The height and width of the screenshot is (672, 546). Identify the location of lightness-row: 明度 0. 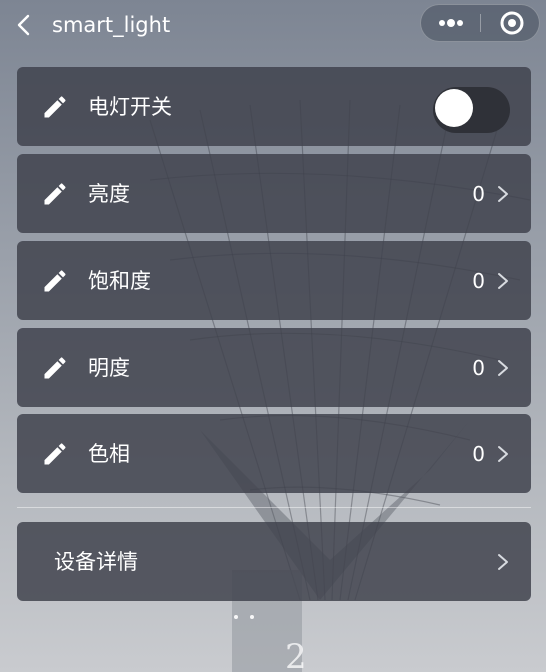
(274, 367).